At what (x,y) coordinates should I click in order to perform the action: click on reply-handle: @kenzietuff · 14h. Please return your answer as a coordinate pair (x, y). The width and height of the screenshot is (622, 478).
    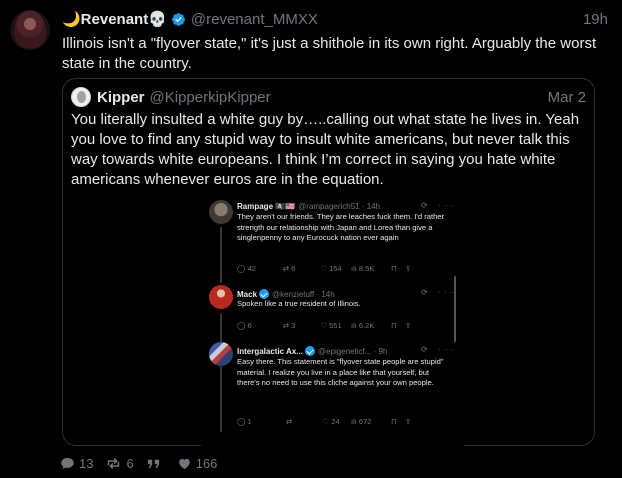
    Looking at the image, I should click on (303, 294).